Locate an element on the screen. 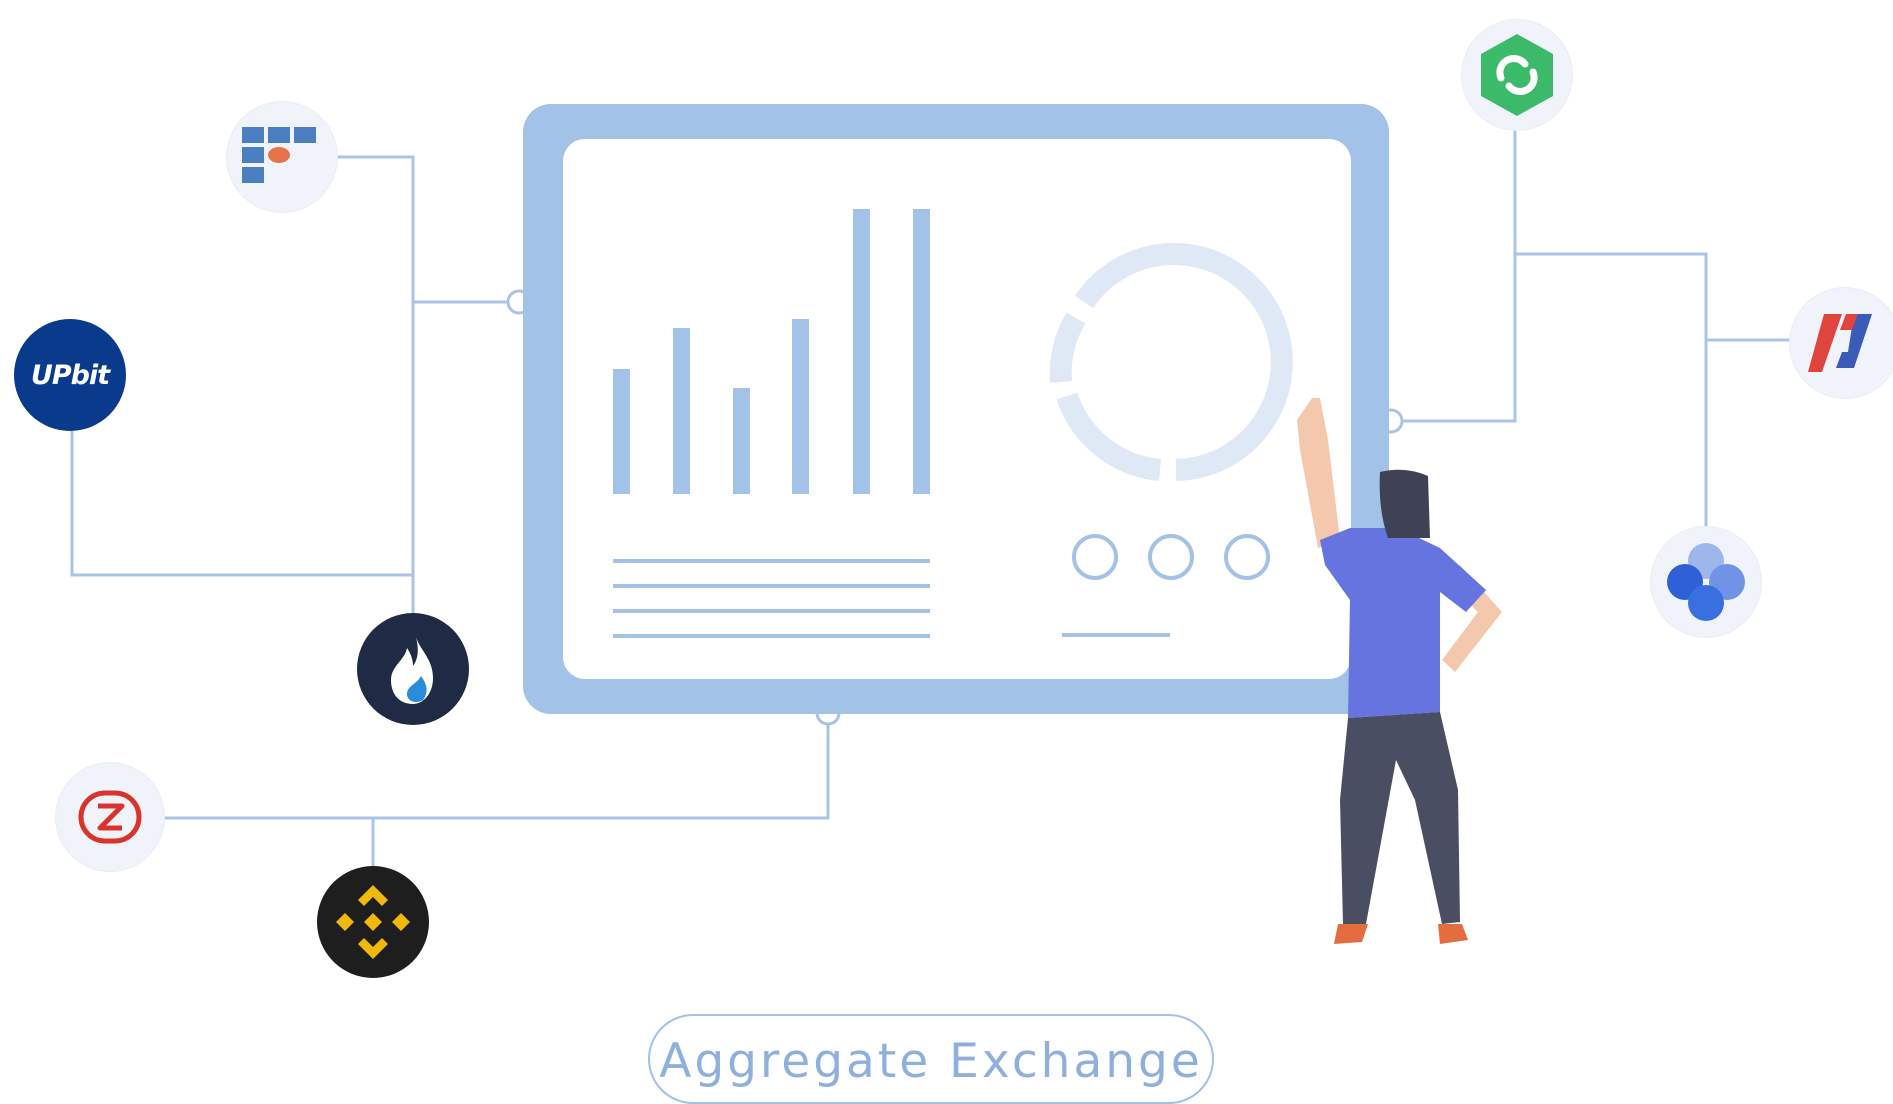 Image resolution: width=1893 pixels, height=1104 pixels. kucoin-logo-badge is located at coordinates (1517, 75).